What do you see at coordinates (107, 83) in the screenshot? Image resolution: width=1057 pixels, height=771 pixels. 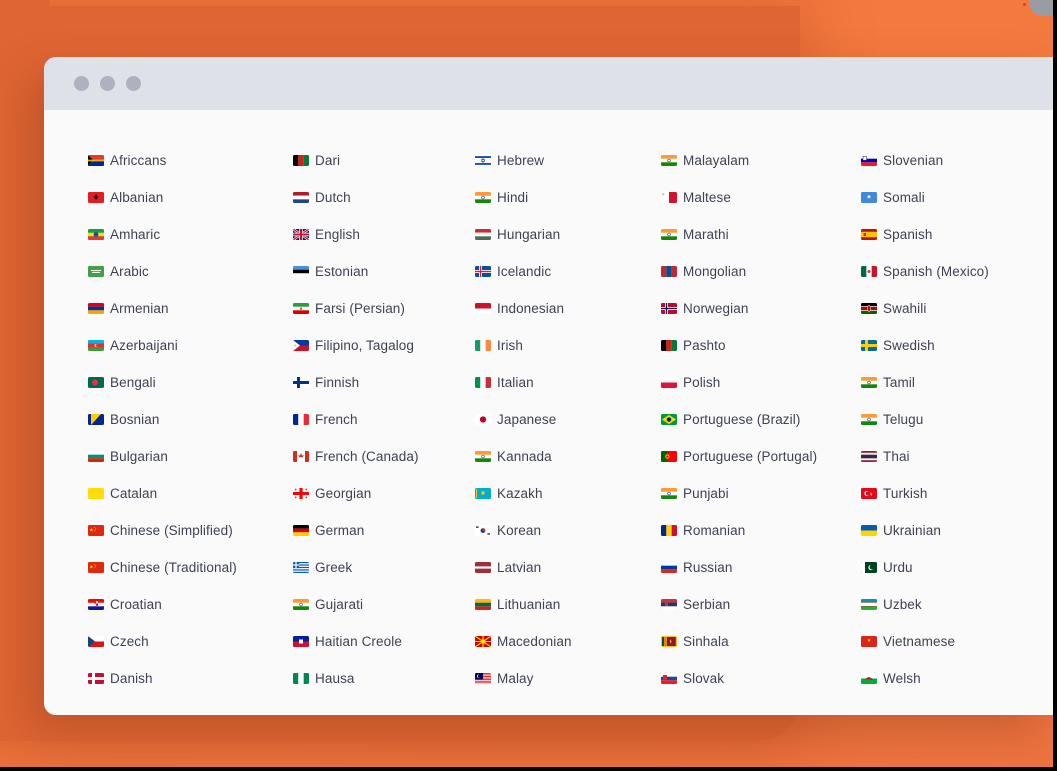 I see `window-minimize-dot` at bounding box center [107, 83].